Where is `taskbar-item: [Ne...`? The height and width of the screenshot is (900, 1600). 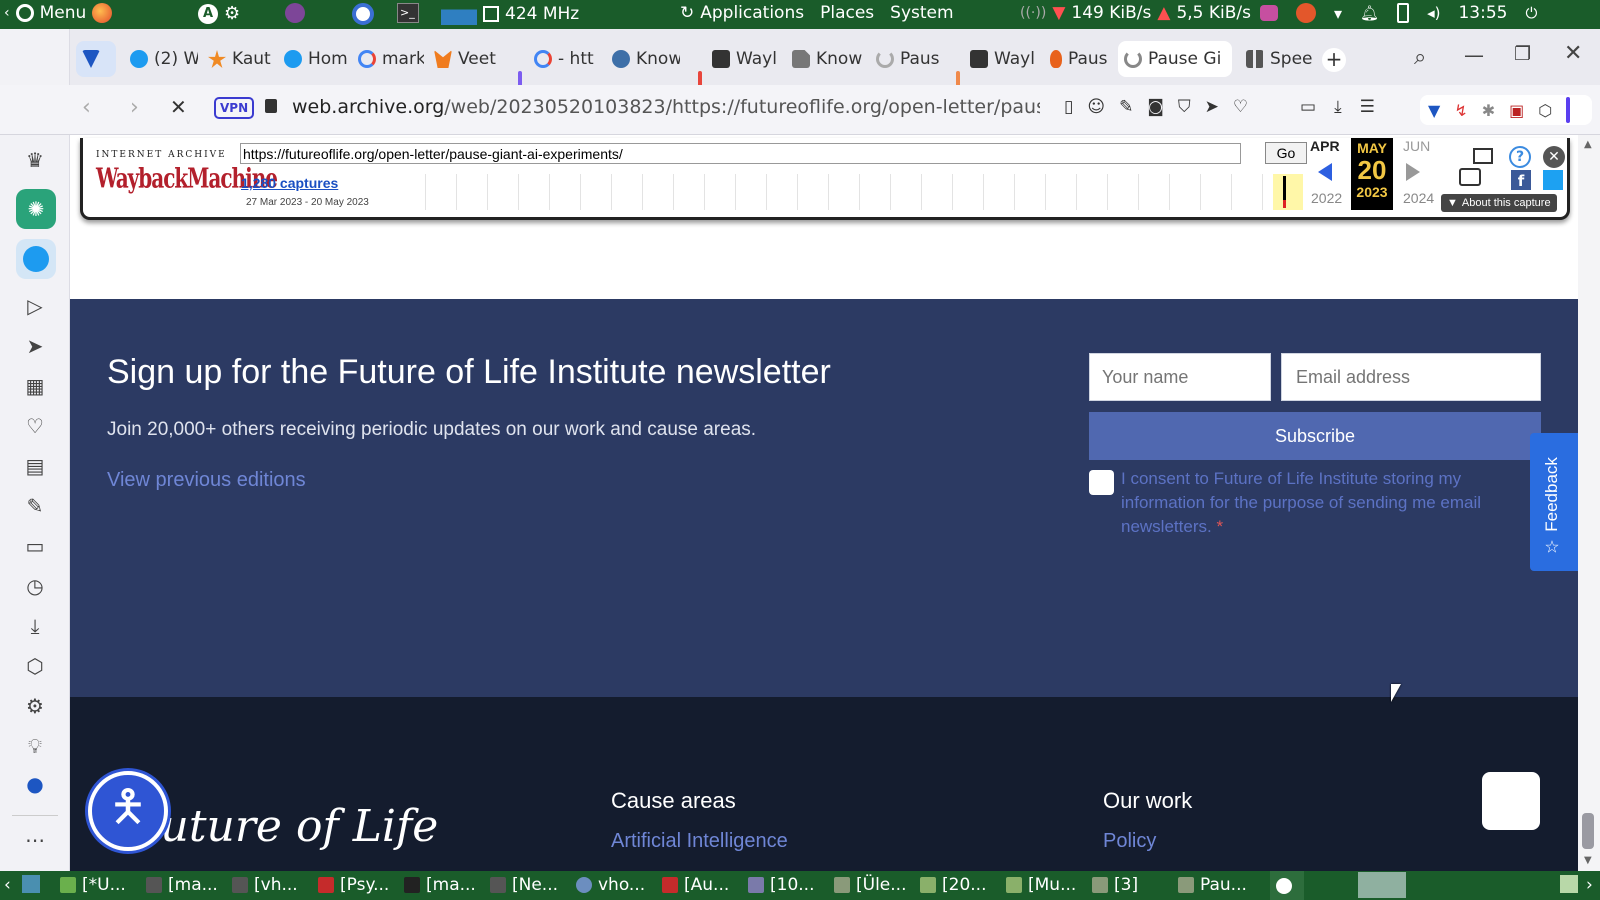
taskbar-item: [Ne... is located at coordinates (524, 885).